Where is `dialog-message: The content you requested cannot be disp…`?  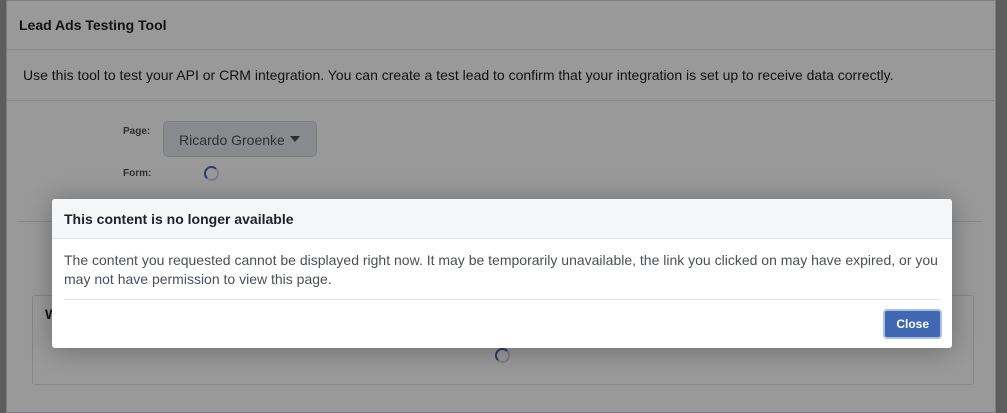
dialog-message: The content you requested cannot be disp… is located at coordinates (501, 269).